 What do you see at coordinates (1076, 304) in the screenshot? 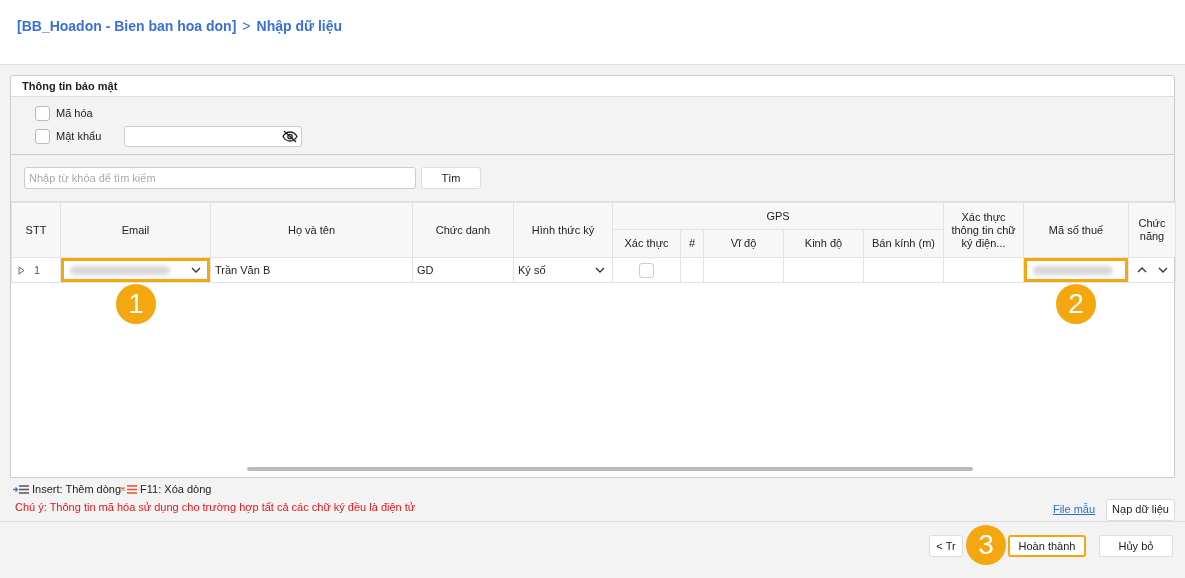
I see `callout-marker: 2` at bounding box center [1076, 304].